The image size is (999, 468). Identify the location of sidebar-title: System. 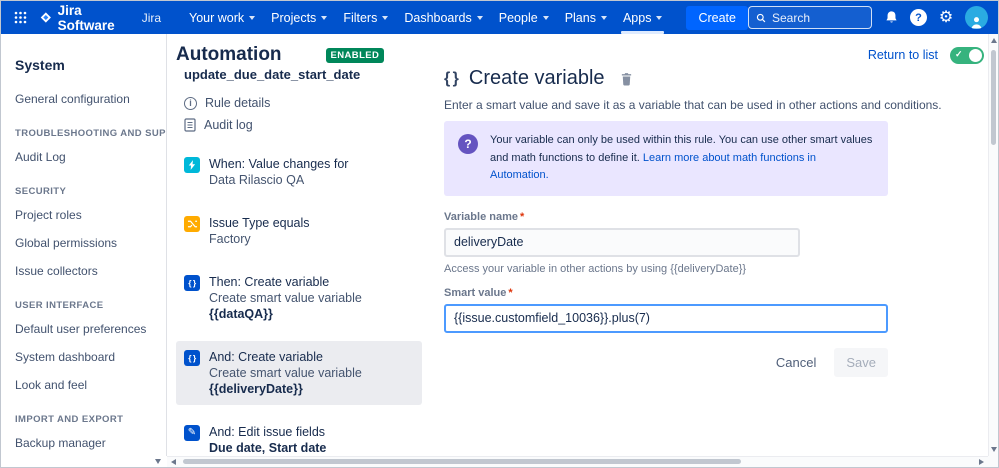
(40, 65).